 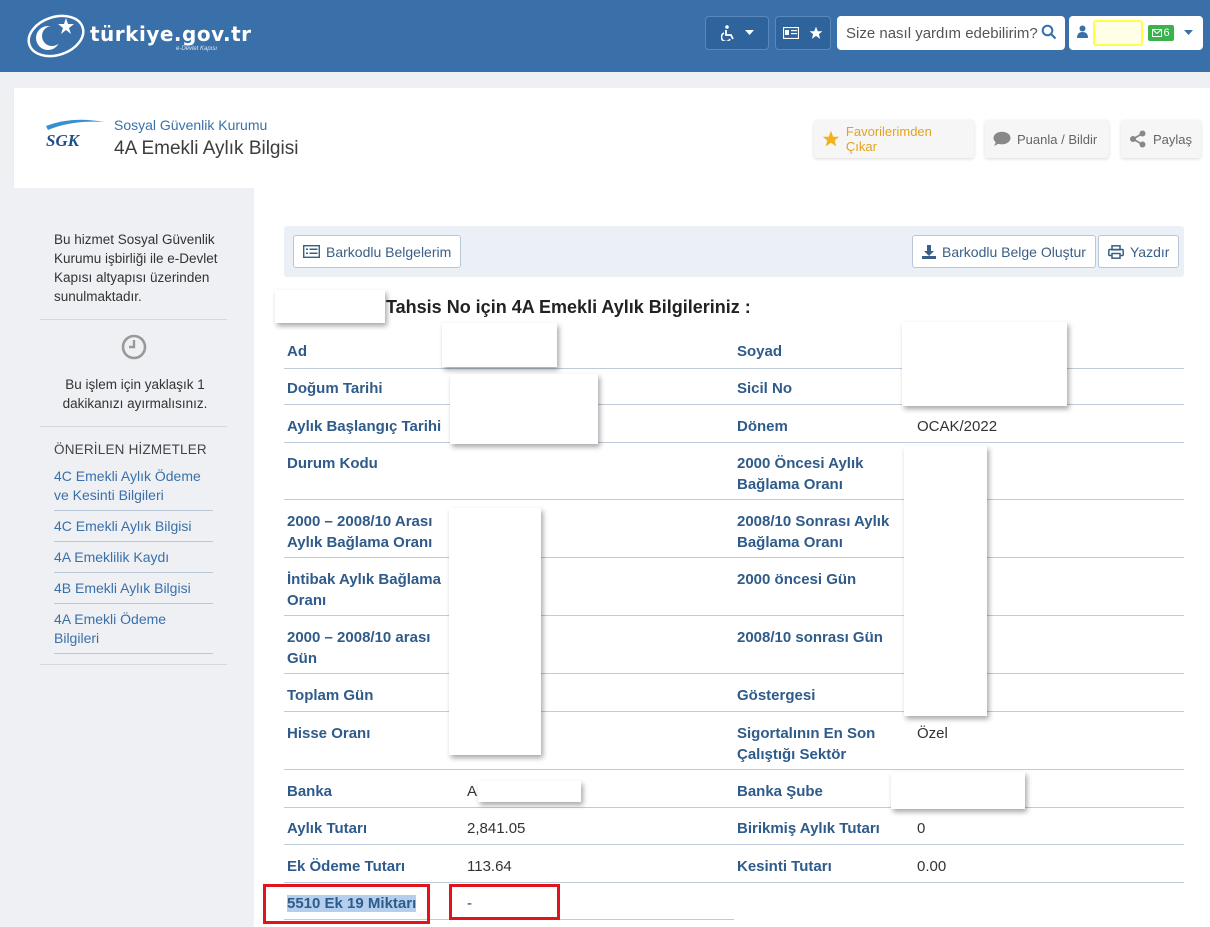 I want to click on message-count: 6, so click(x=1166, y=33).